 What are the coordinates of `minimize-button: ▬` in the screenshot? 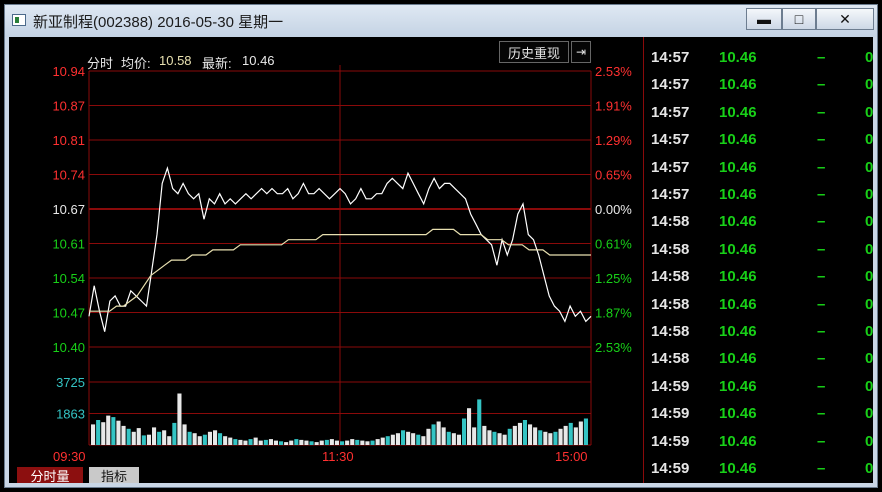 It's located at (764, 19).